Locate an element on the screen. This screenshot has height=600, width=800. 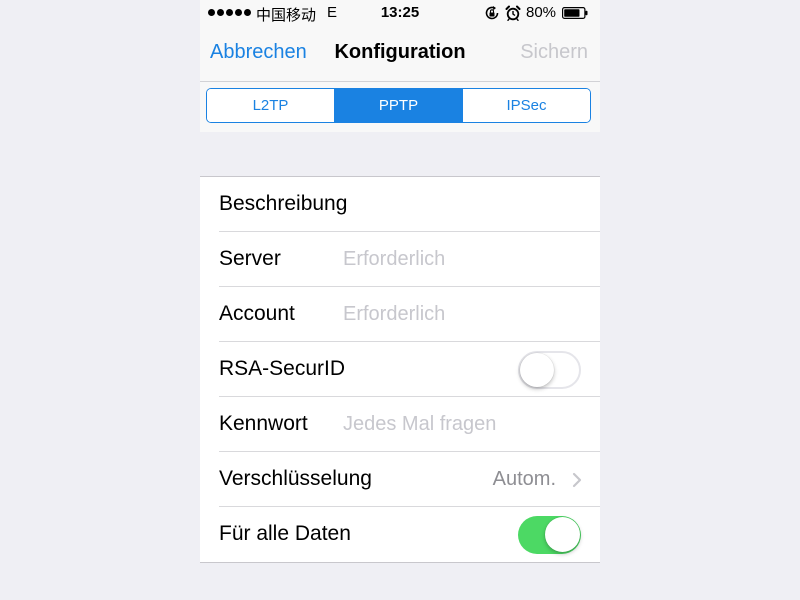
status-bar: 中国移动 E 13:25 80% is located at coordinates (400, 13).